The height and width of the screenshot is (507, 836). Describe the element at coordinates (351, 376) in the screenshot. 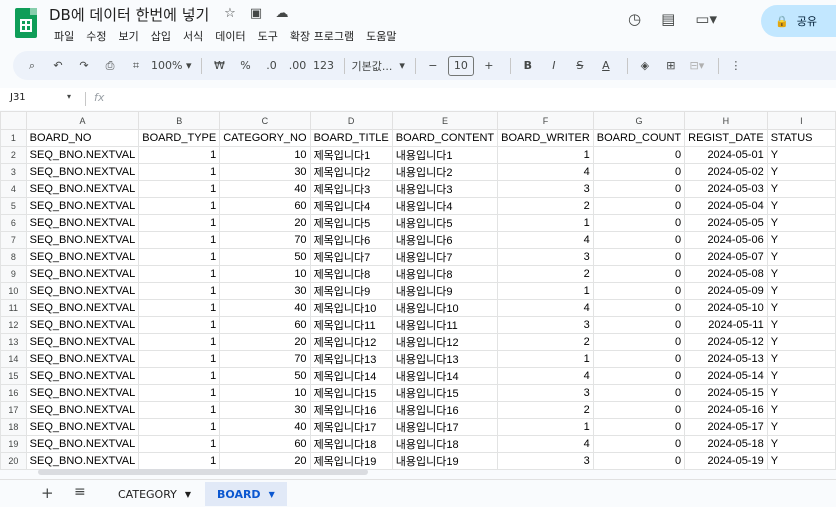

I see `cell: 제목입니다14` at that location.